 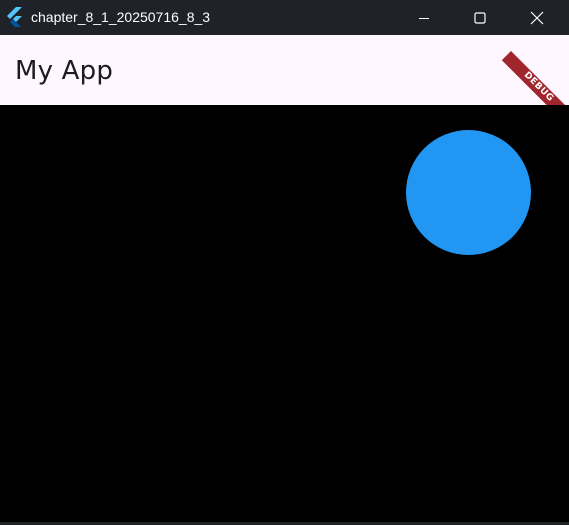 I want to click on minimize-icon, so click(x=424, y=18).